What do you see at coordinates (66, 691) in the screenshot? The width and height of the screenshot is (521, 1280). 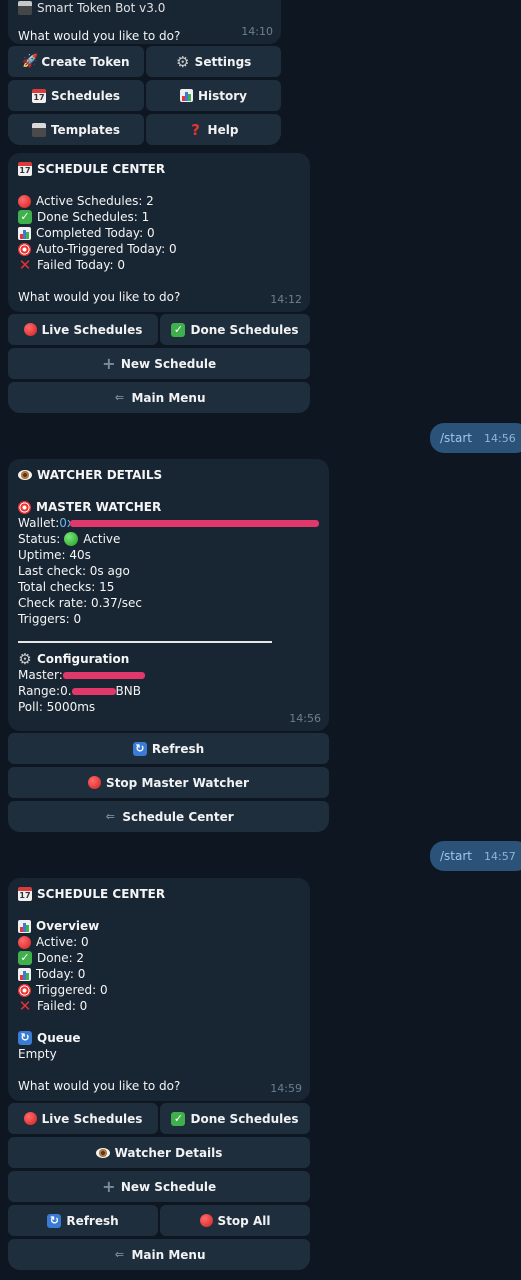 I see `range-value-start: 0.` at bounding box center [66, 691].